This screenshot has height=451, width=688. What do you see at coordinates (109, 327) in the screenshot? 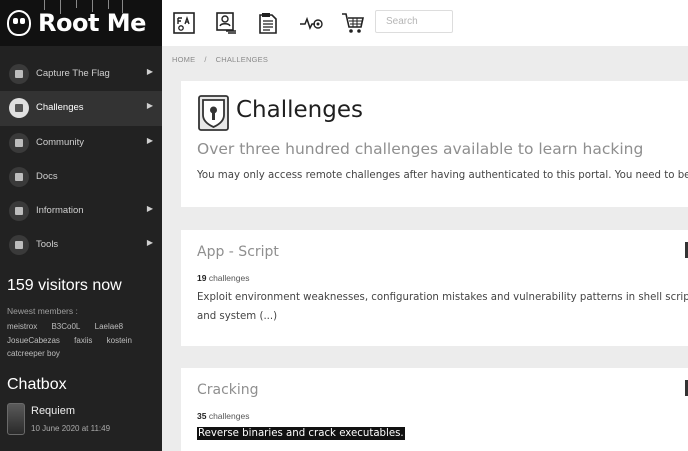
I see `member-link: Laelae8` at bounding box center [109, 327].